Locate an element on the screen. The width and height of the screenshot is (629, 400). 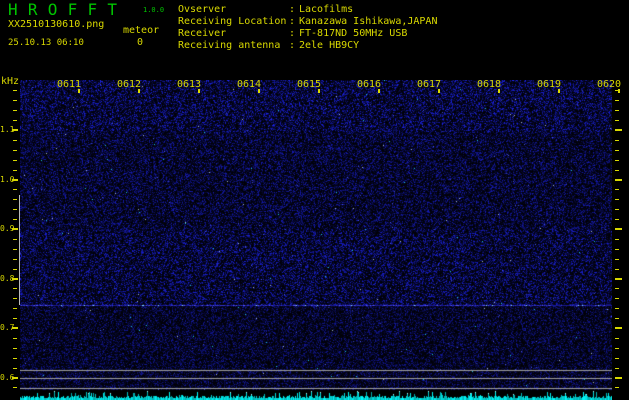
observation-timestamp: 25.10.13 06:10 is located at coordinates (46, 43).